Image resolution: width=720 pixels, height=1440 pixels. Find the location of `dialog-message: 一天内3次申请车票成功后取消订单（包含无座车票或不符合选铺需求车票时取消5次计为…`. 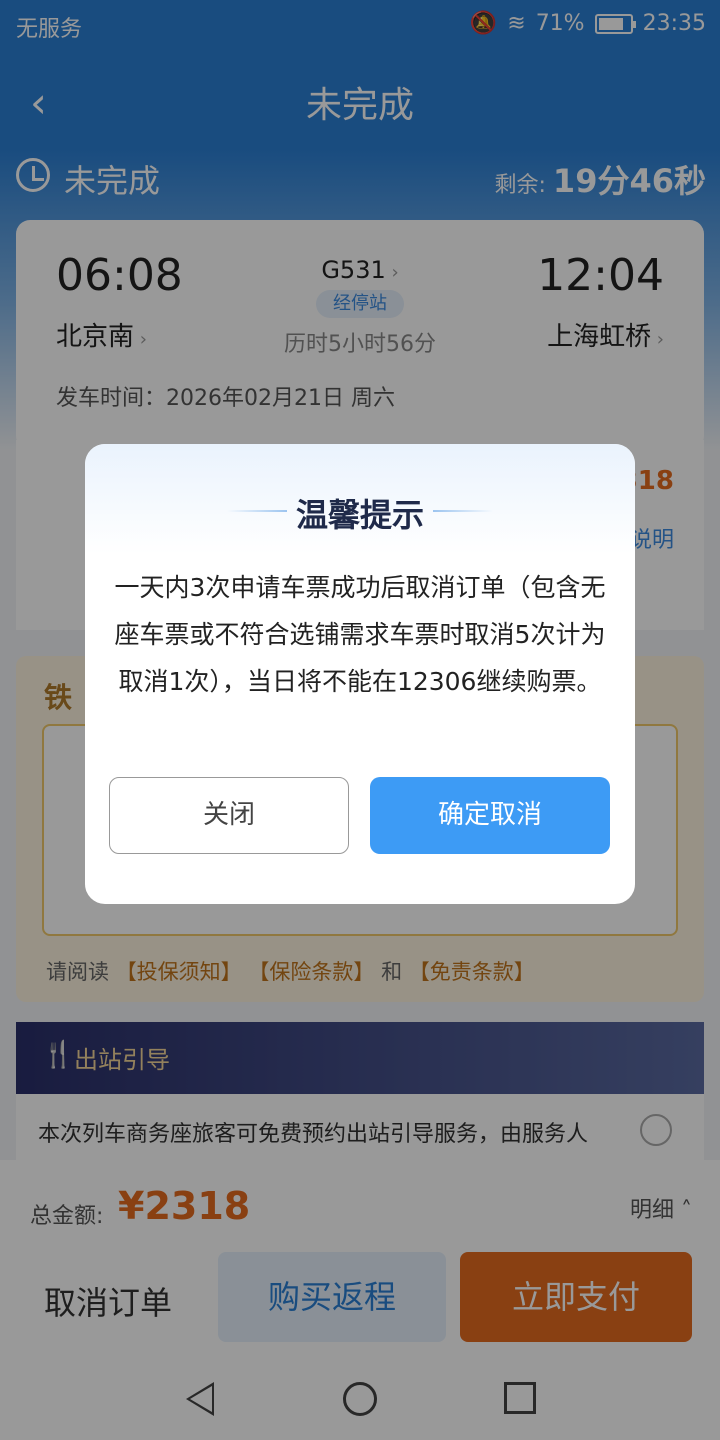

dialog-message: 一天内3次申请车票成功后取消订单（包含无座车票或不符合选铺需求车票时取消5次计为… is located at coordinates (360, 634).